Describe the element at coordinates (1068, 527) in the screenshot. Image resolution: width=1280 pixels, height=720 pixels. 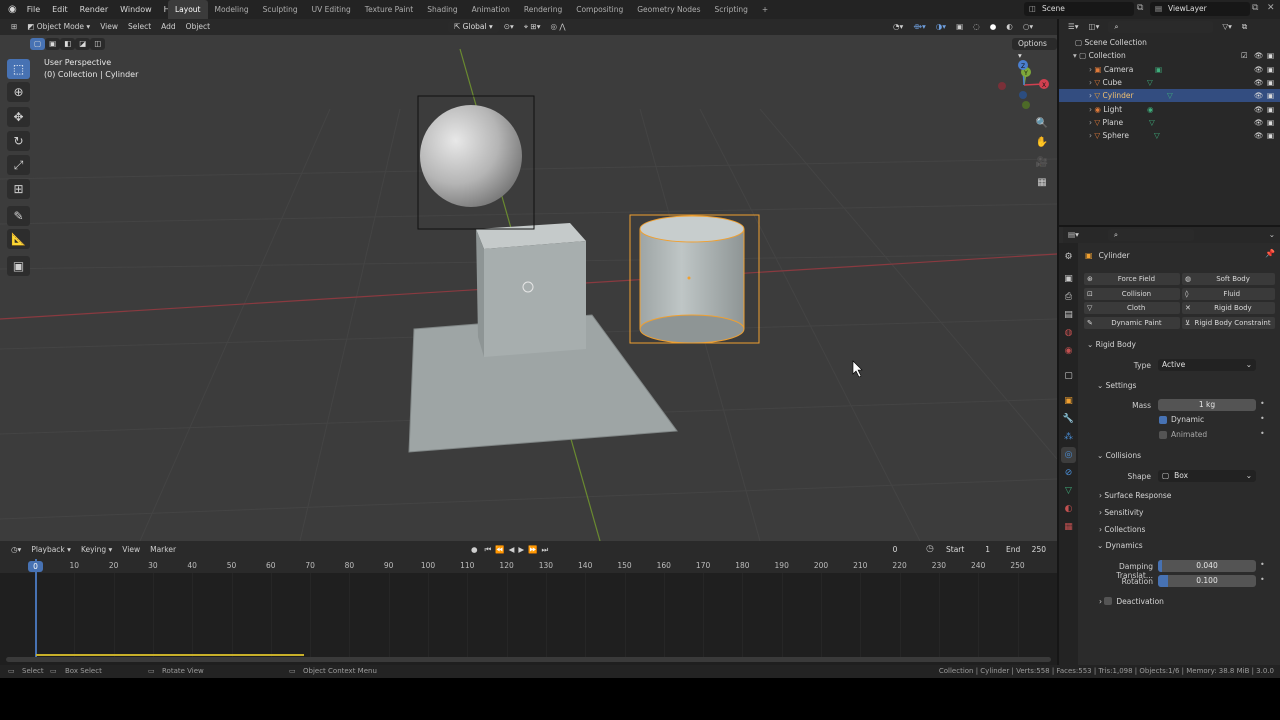
I see `texture-tab-icon: ▦` at that location.